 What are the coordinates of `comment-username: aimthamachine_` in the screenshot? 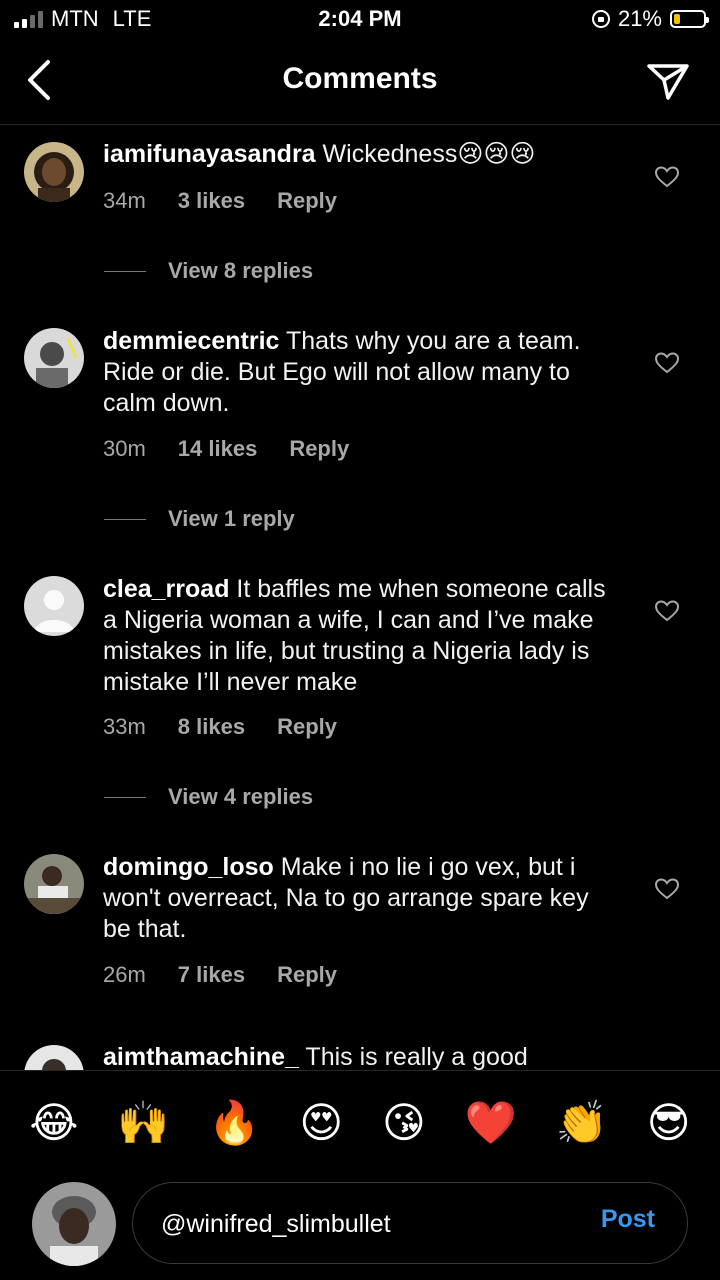 It's located at (201, 1056).